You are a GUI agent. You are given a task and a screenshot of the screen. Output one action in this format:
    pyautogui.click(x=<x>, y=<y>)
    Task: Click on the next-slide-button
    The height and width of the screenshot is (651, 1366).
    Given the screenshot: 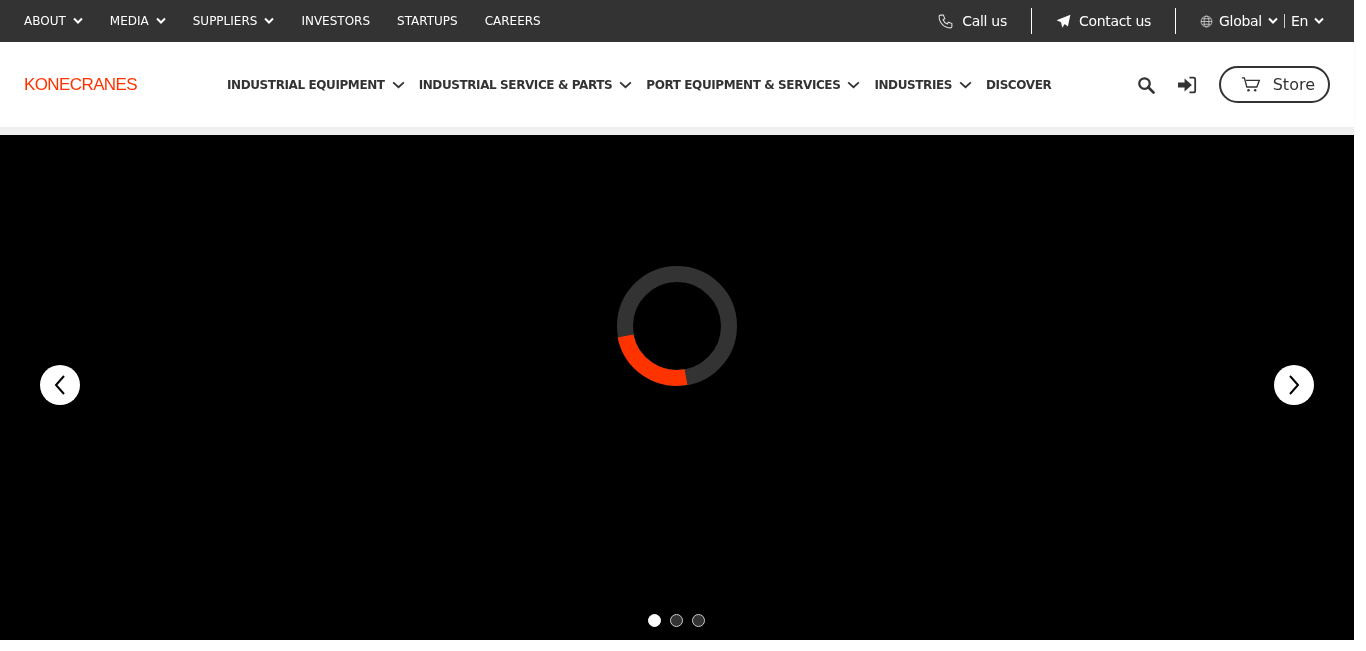 What is the action you would take?
    pyautogui.click(x=1294, y=385)
    